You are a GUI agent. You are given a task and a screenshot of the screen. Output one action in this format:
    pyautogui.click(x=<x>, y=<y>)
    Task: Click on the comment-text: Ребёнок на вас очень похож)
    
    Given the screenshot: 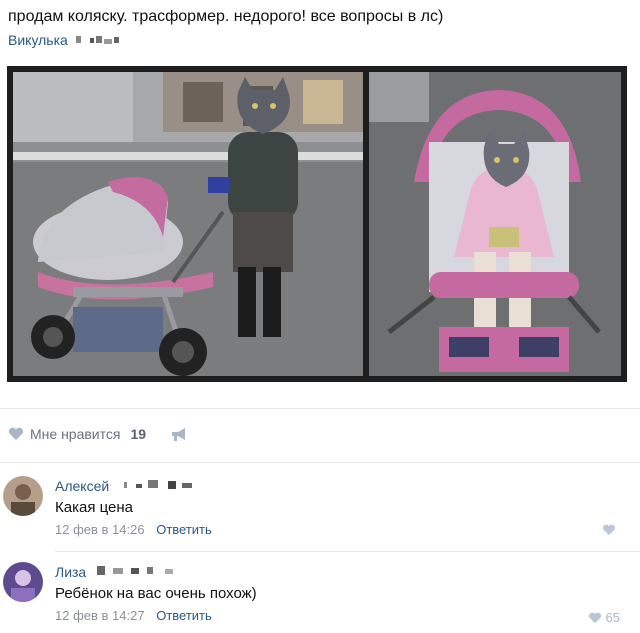 What is the action you would take?
    pyautogui.click(x=156, y=593)
    